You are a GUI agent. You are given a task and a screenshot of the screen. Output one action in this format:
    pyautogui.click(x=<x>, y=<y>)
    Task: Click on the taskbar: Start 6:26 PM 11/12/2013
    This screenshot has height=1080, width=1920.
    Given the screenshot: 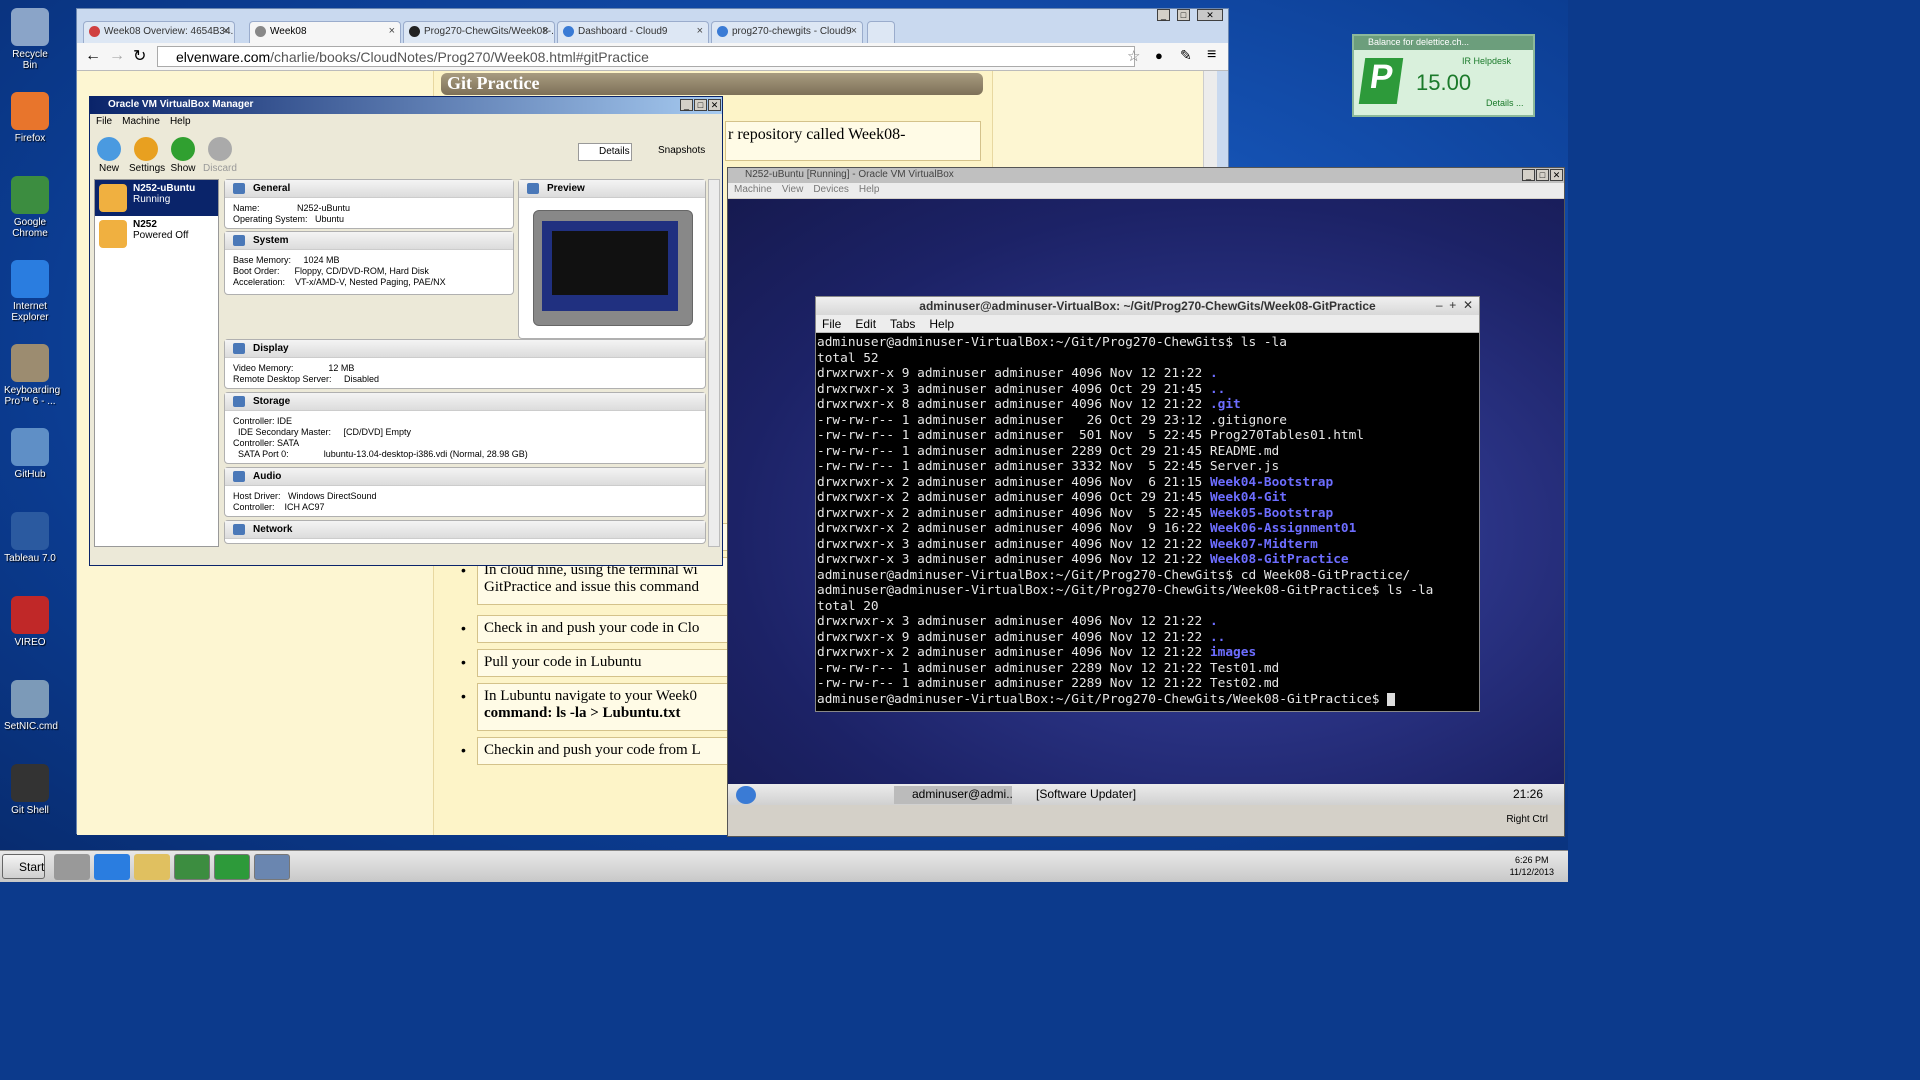 What is the action you would take?
    pyautogui.click(x=784, y=866)
    